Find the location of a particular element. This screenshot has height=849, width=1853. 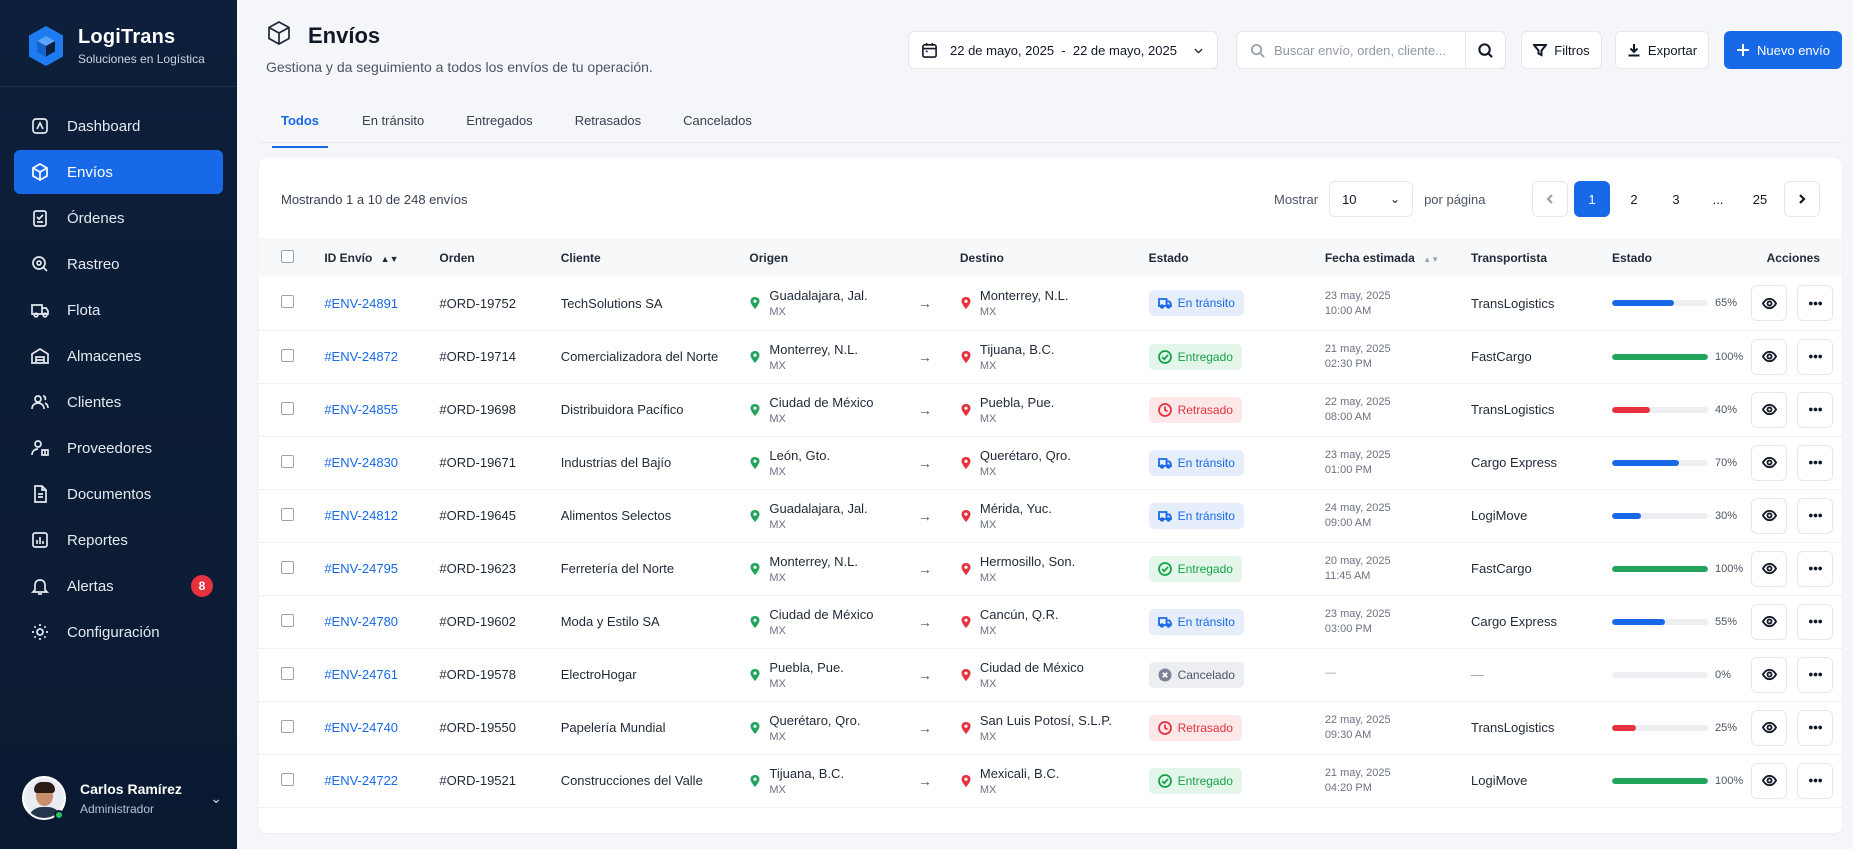

shipment-id-link: #ENV-24795 is located at coordinates (361, 568).